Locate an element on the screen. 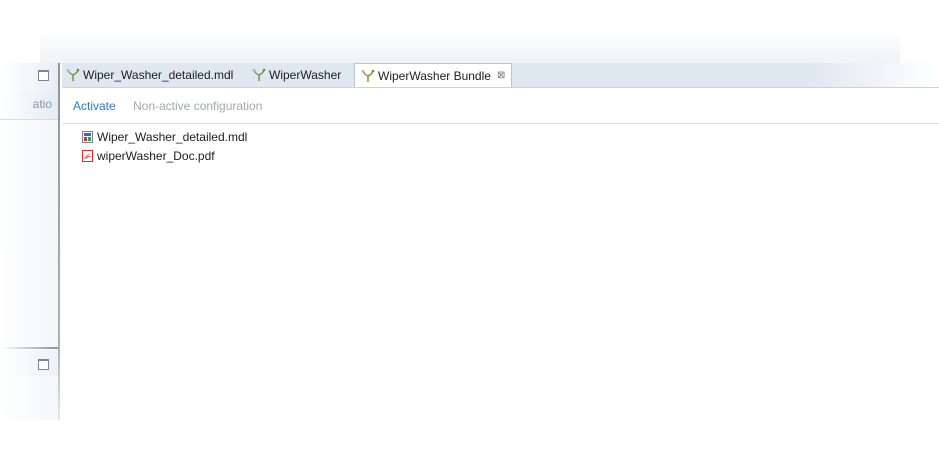  close-icon: ⊠ is located at coordinates (501, 76).